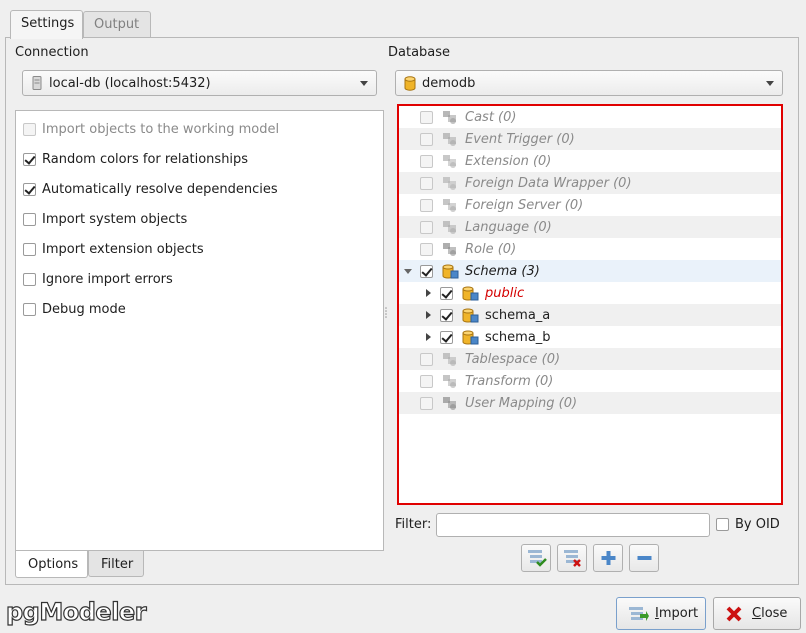 This screenshot has height=633, width=806. I want to click on close-label: Close, so click(770, 613).